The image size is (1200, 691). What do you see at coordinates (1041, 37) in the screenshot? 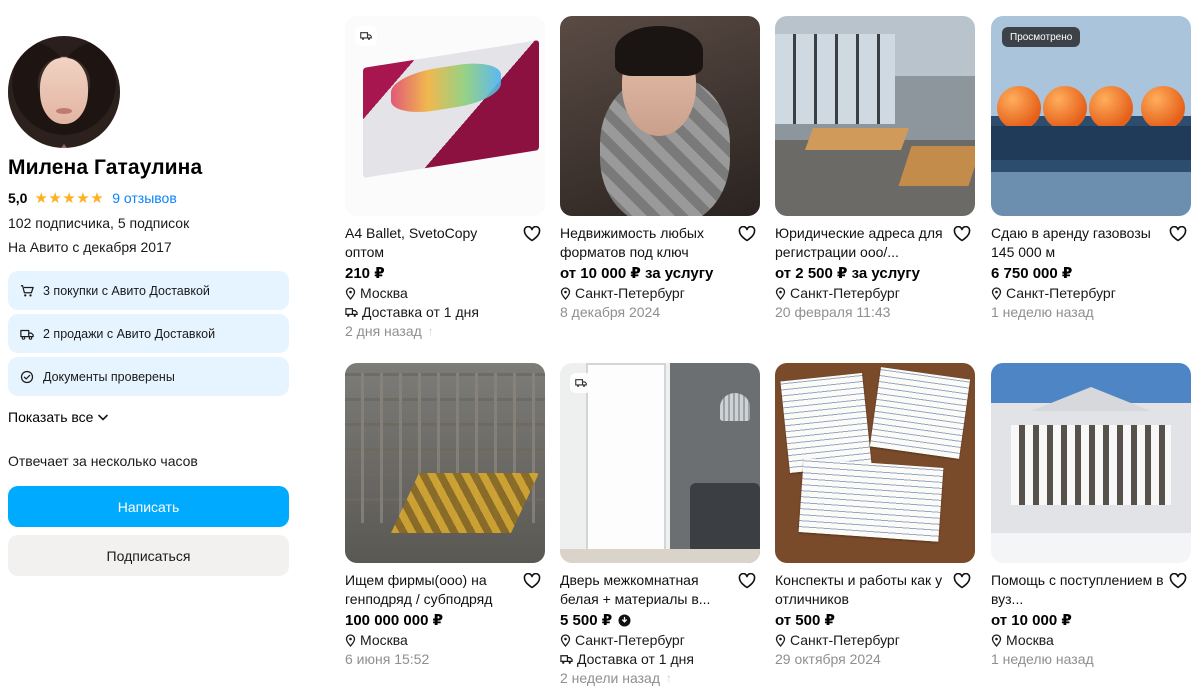
I see `viewed-badge: Просмотрено` at bounding box center [1041, 37].